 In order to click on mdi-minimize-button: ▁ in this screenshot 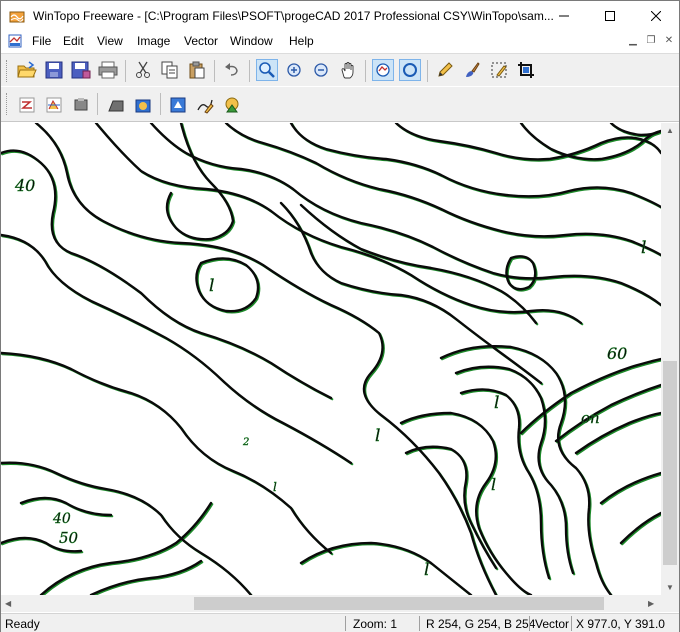, I will do `click(633, 41)`.